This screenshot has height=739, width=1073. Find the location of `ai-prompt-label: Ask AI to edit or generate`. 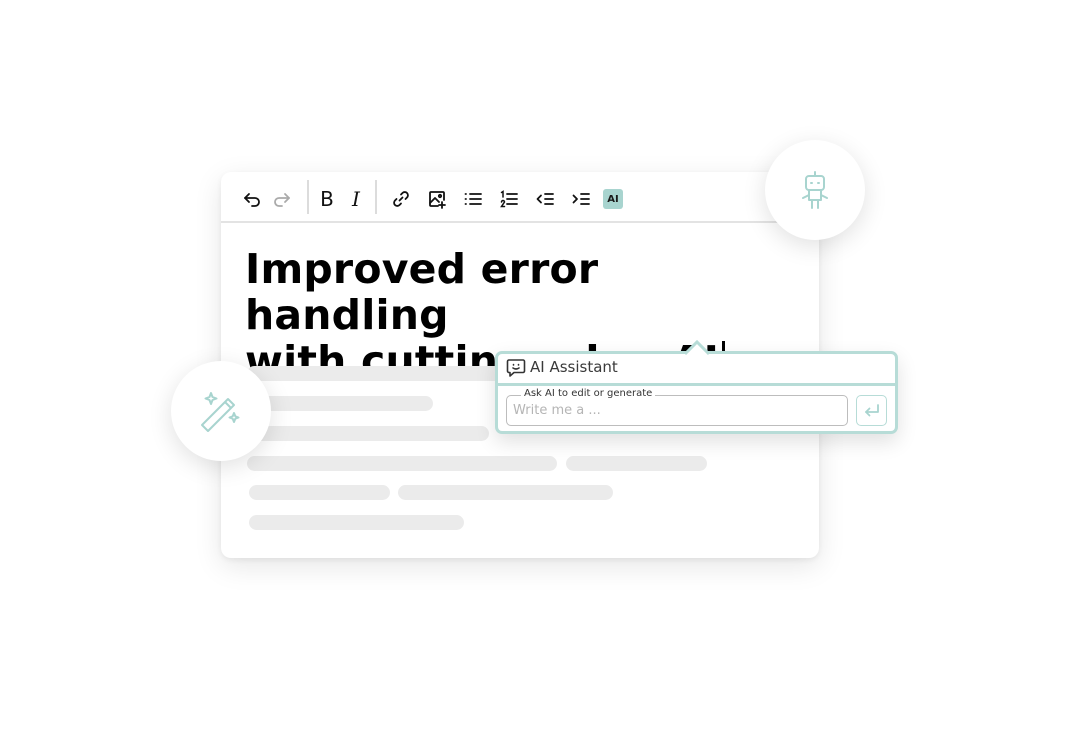

ai-prompt-label: Ask AI to edit or generate is located at coordinates (588, 393).